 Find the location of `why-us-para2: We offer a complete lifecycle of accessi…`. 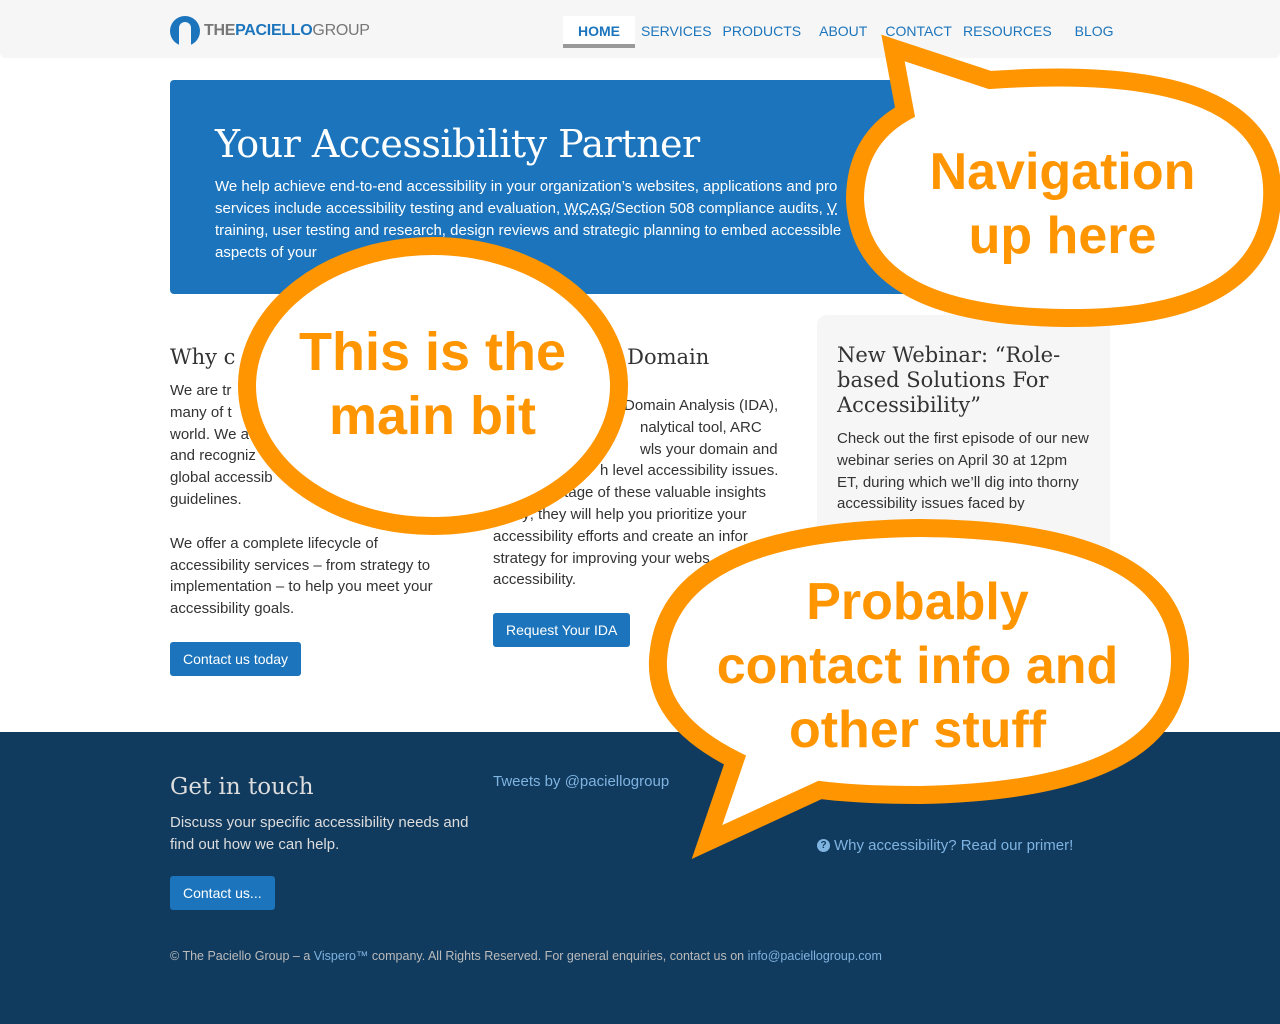

why-us-para2: We offer a complete lifecycle of accessi… is located at coordinates (301, 576).